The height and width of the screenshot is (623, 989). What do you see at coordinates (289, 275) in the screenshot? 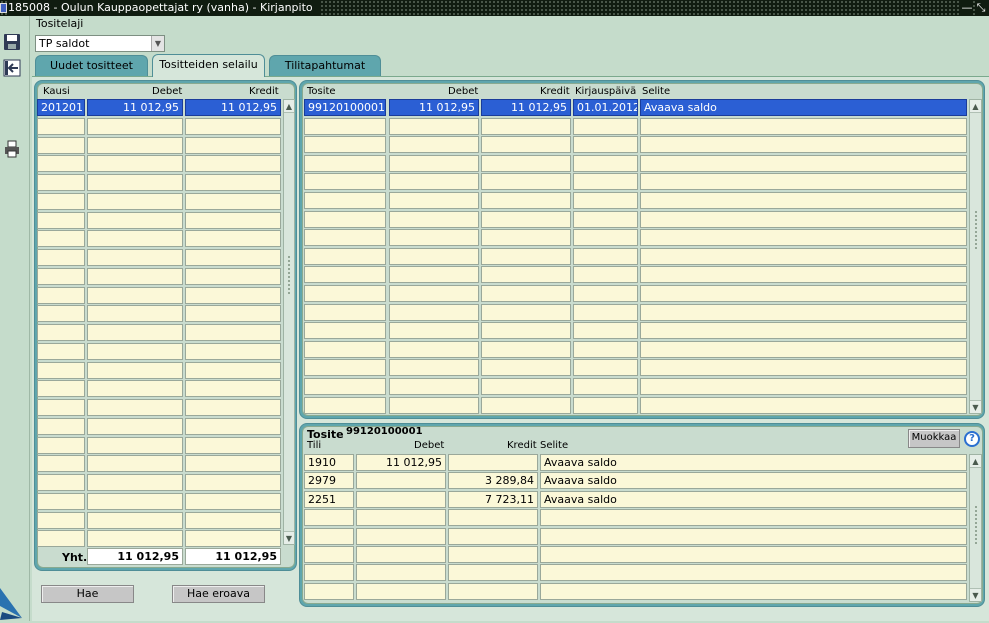
I see `scroll-grip` at bounding box center [289, 275].